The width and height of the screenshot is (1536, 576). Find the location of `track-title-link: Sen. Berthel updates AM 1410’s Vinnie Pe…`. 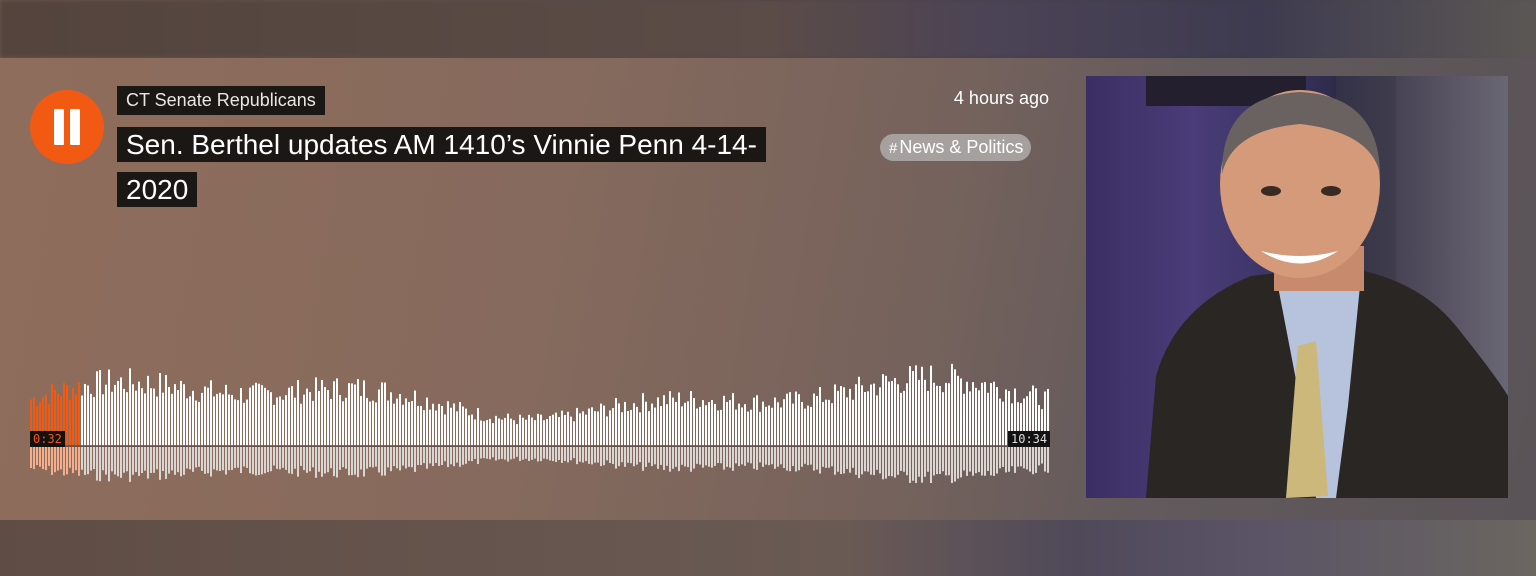

track-title-link: Sen. Berthel updates AM 1410’s Vinnie Pe… is located at coordinates (441, 167).